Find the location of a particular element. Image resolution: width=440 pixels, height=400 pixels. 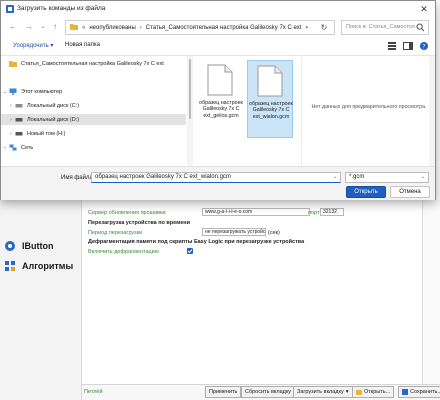

app-sidebar: IButton Алгоритмы is located at coordinates (41, 300).